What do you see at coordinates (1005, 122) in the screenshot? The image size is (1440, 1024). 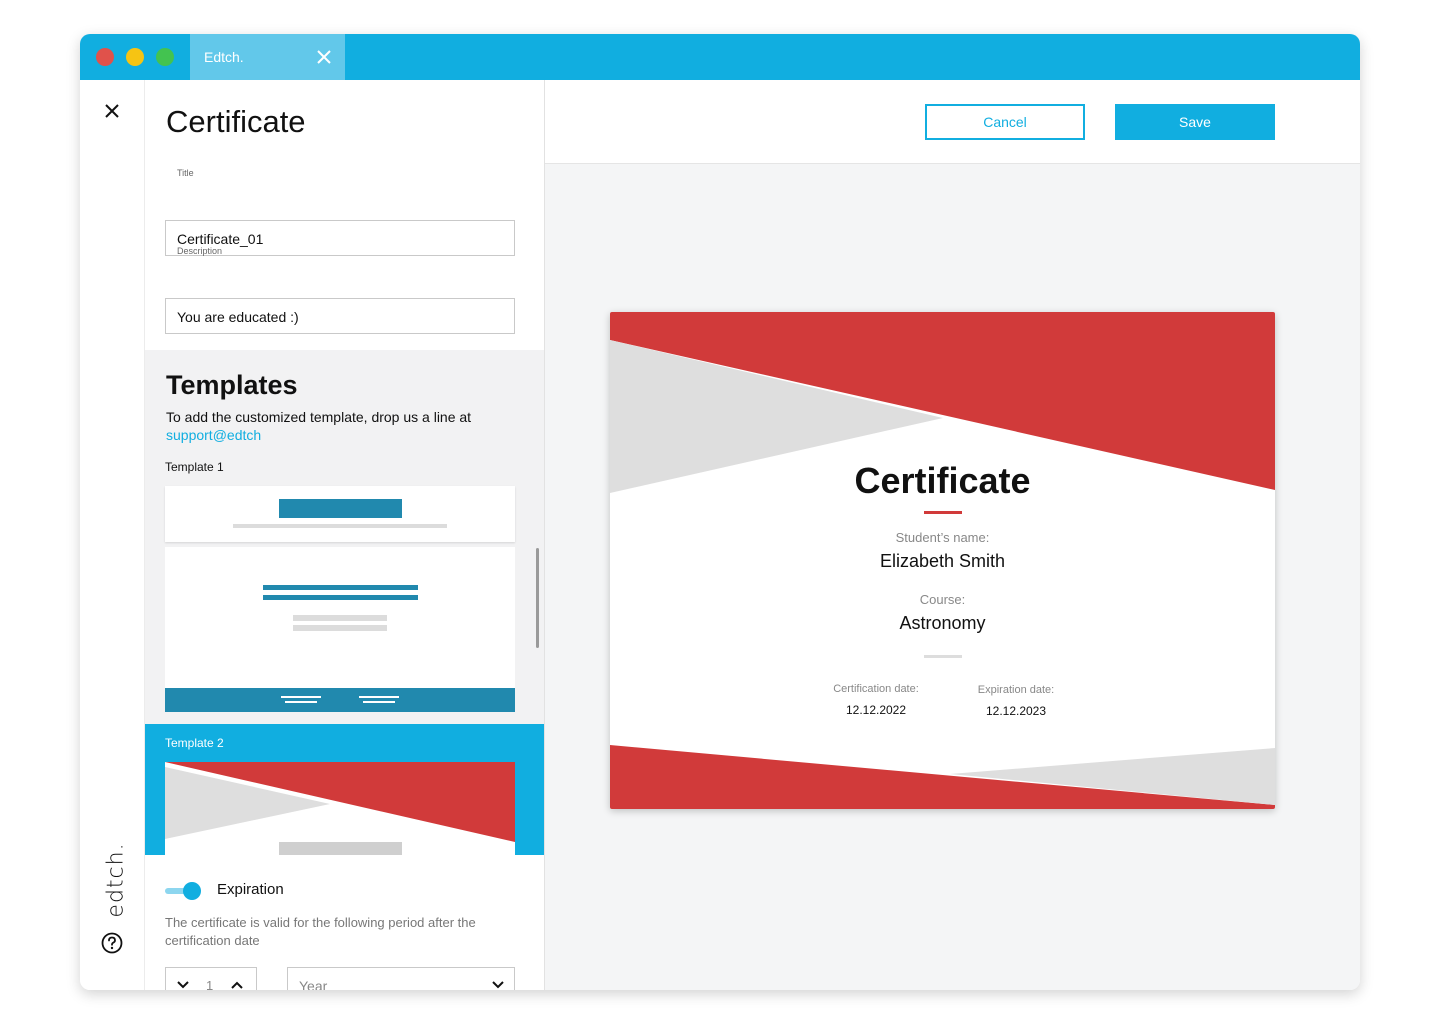 I see `cancel-button: Cancel` at bounding box center [1005, 122].